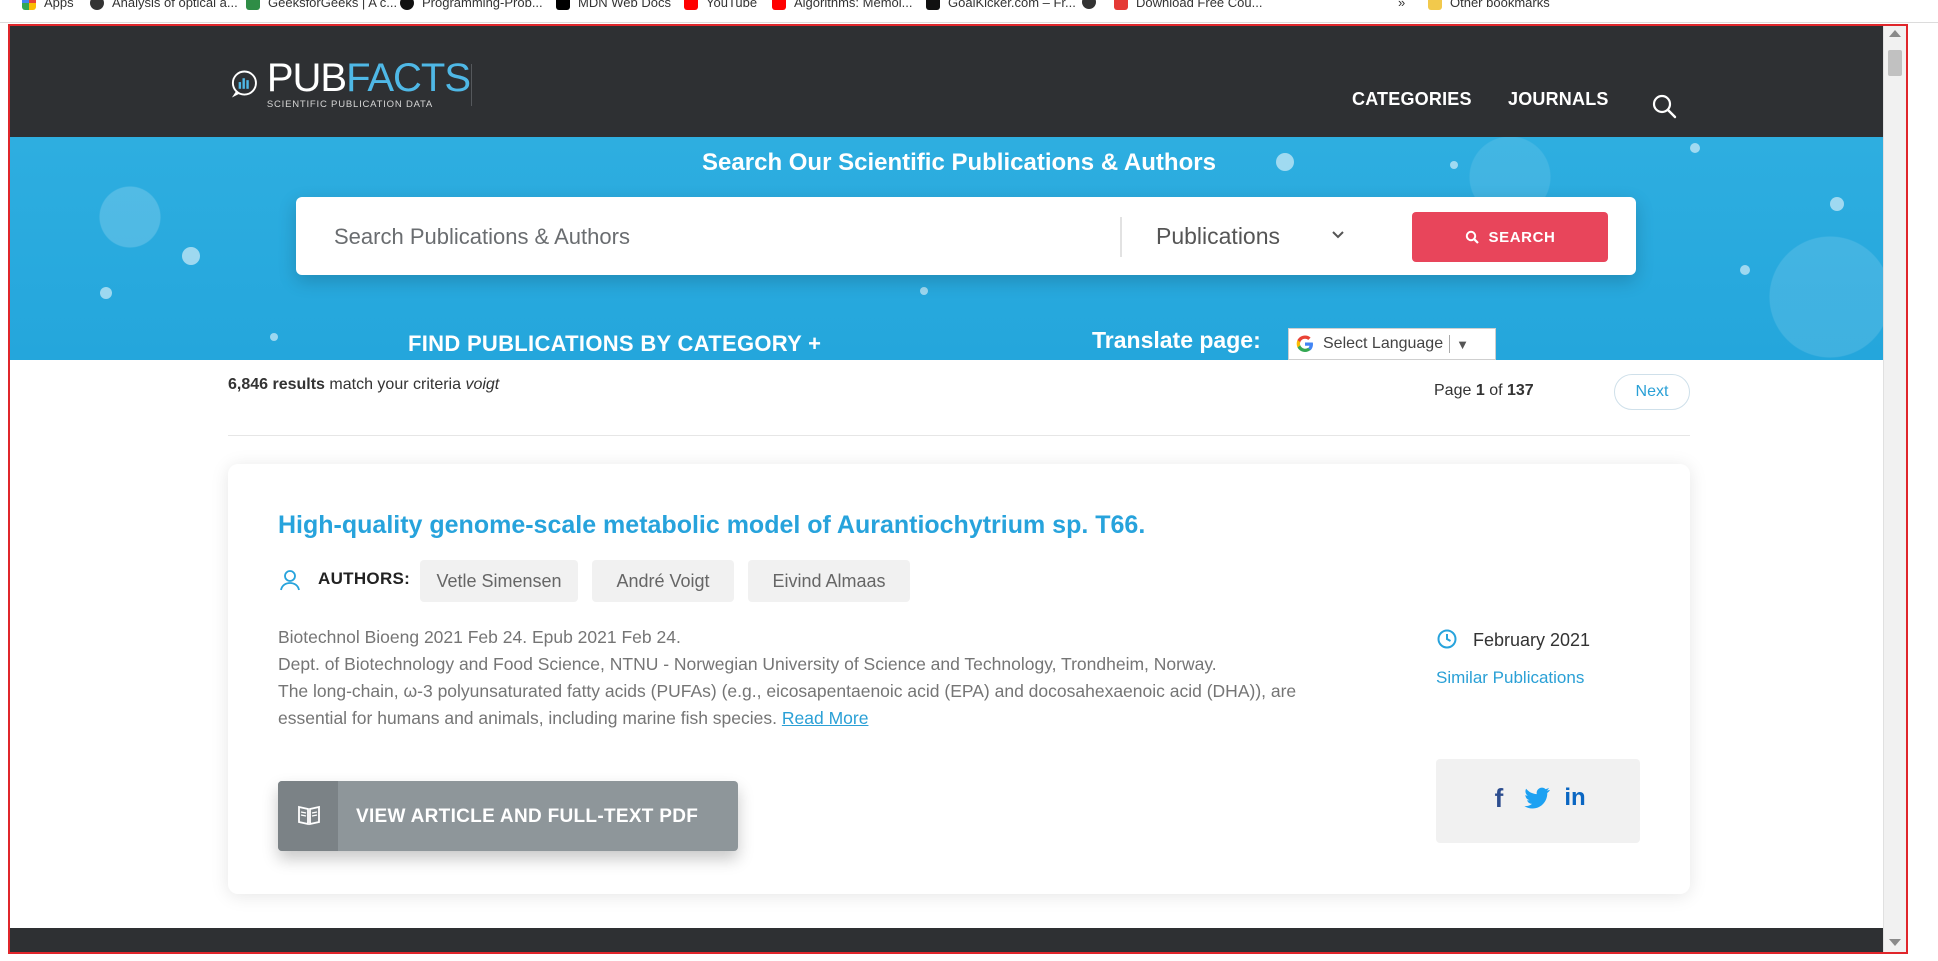  What do you see at coordinates (482, 384) in the screenshot?
I see `results-query: voigt` at bounding box center [482, 384].